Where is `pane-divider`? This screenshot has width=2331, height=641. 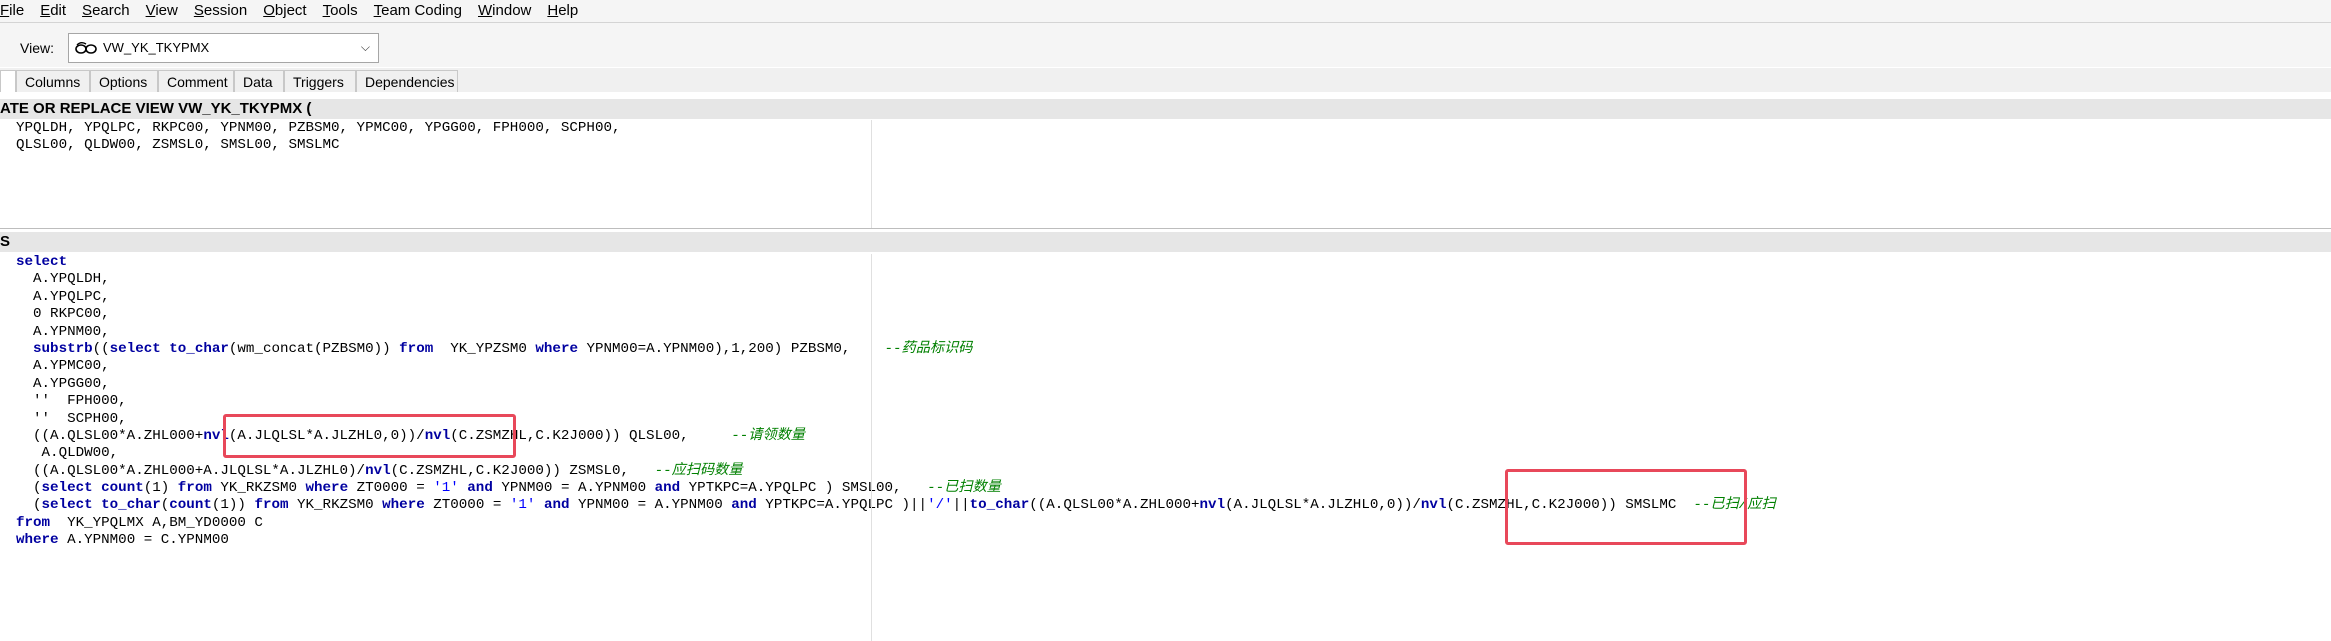
pane-divider is located at coordinates (1165, 228).